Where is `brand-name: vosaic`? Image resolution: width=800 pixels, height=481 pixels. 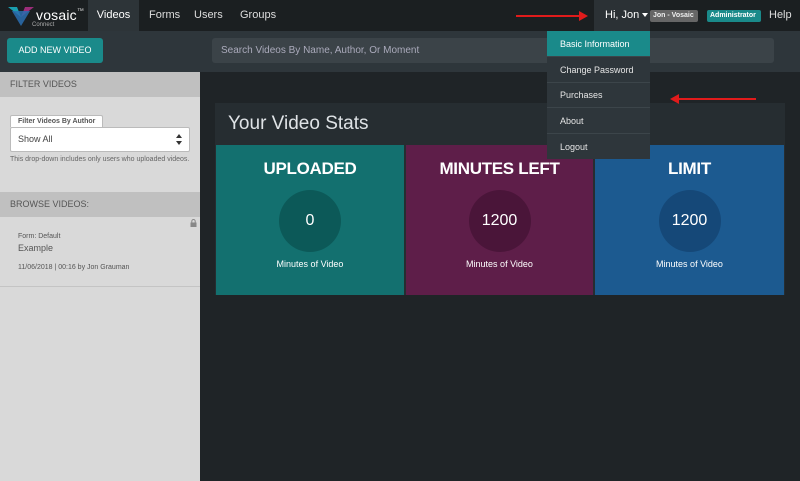
brand-name: vosaic is located at coordinates (56, 14).